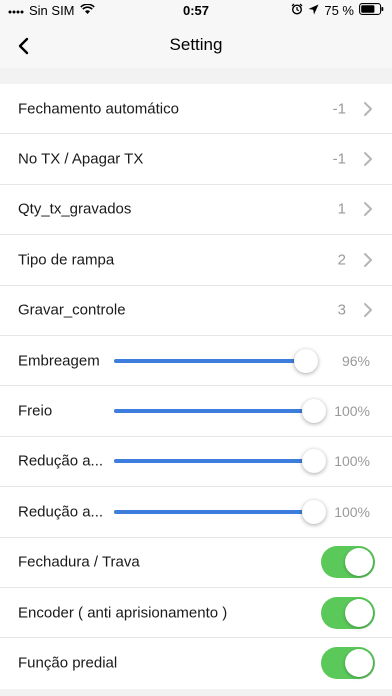 This screenshot has width=392, height=696. I want to click on setting-row-reduction-2: Redução a... 100%, so click(196, 512).